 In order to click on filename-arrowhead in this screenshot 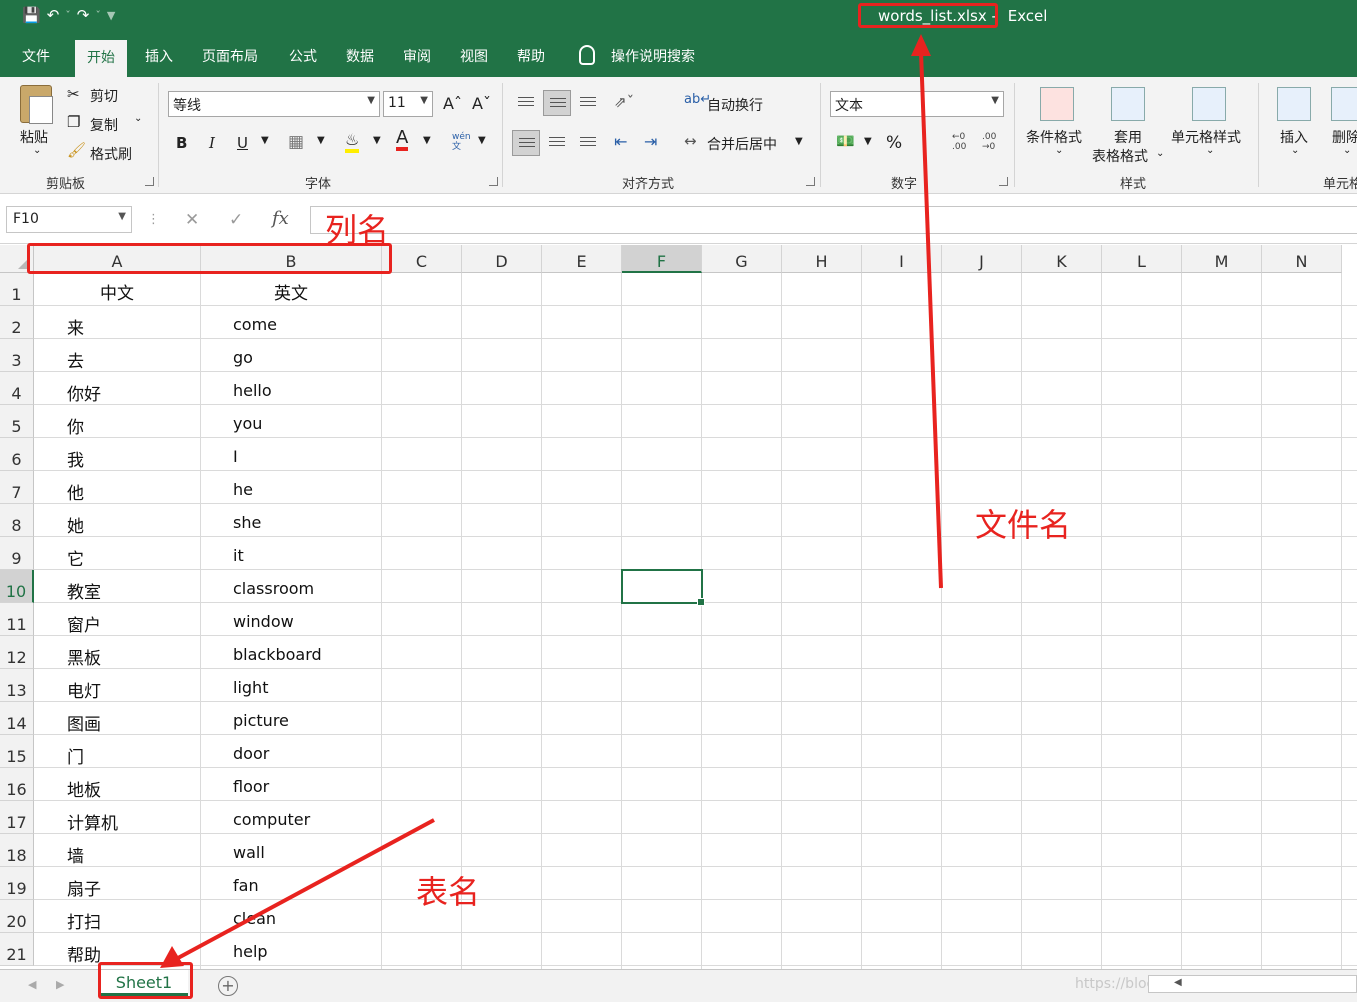, I will do `click(921, 45)`.